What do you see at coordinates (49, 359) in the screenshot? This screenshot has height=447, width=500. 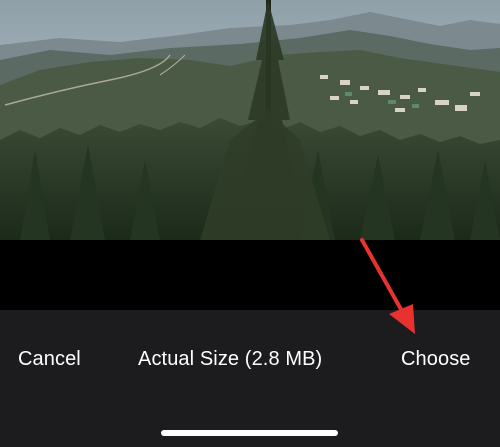 I see `cancel-button: Cancel` at bounding box center [49, 359].